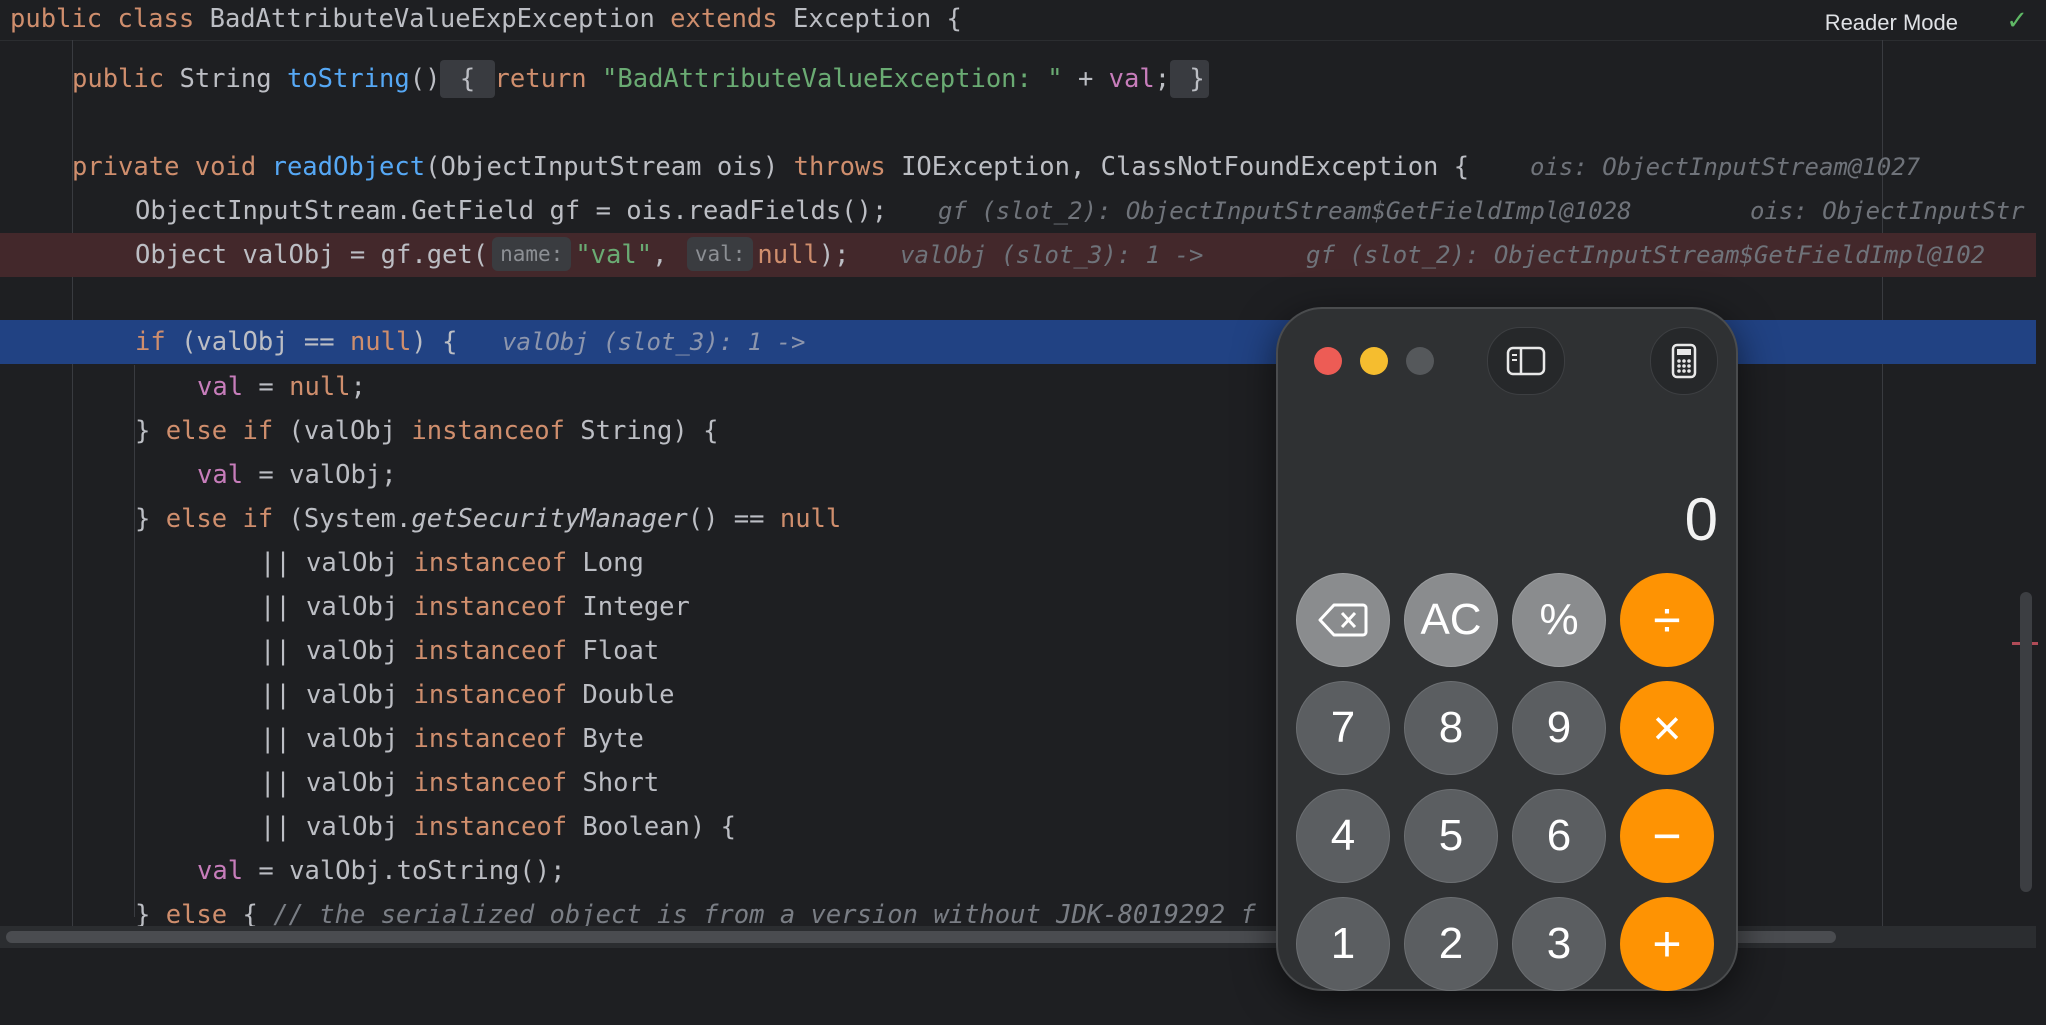 The height and width of the screenshot is (1025, 2046). Describe the element at coordinates (1189, 79) in the screenshot. I see `folded-region-end: }` at that location.